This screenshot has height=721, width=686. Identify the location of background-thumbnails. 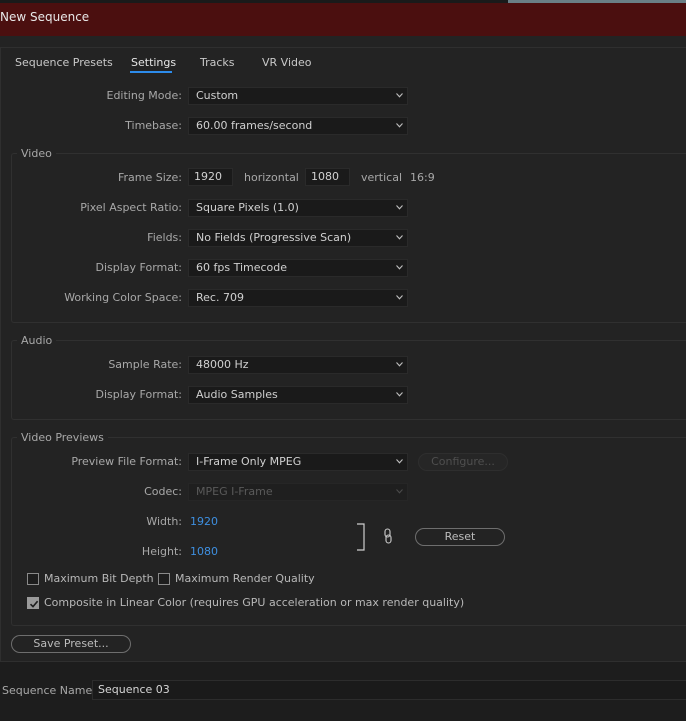
(597, 1).